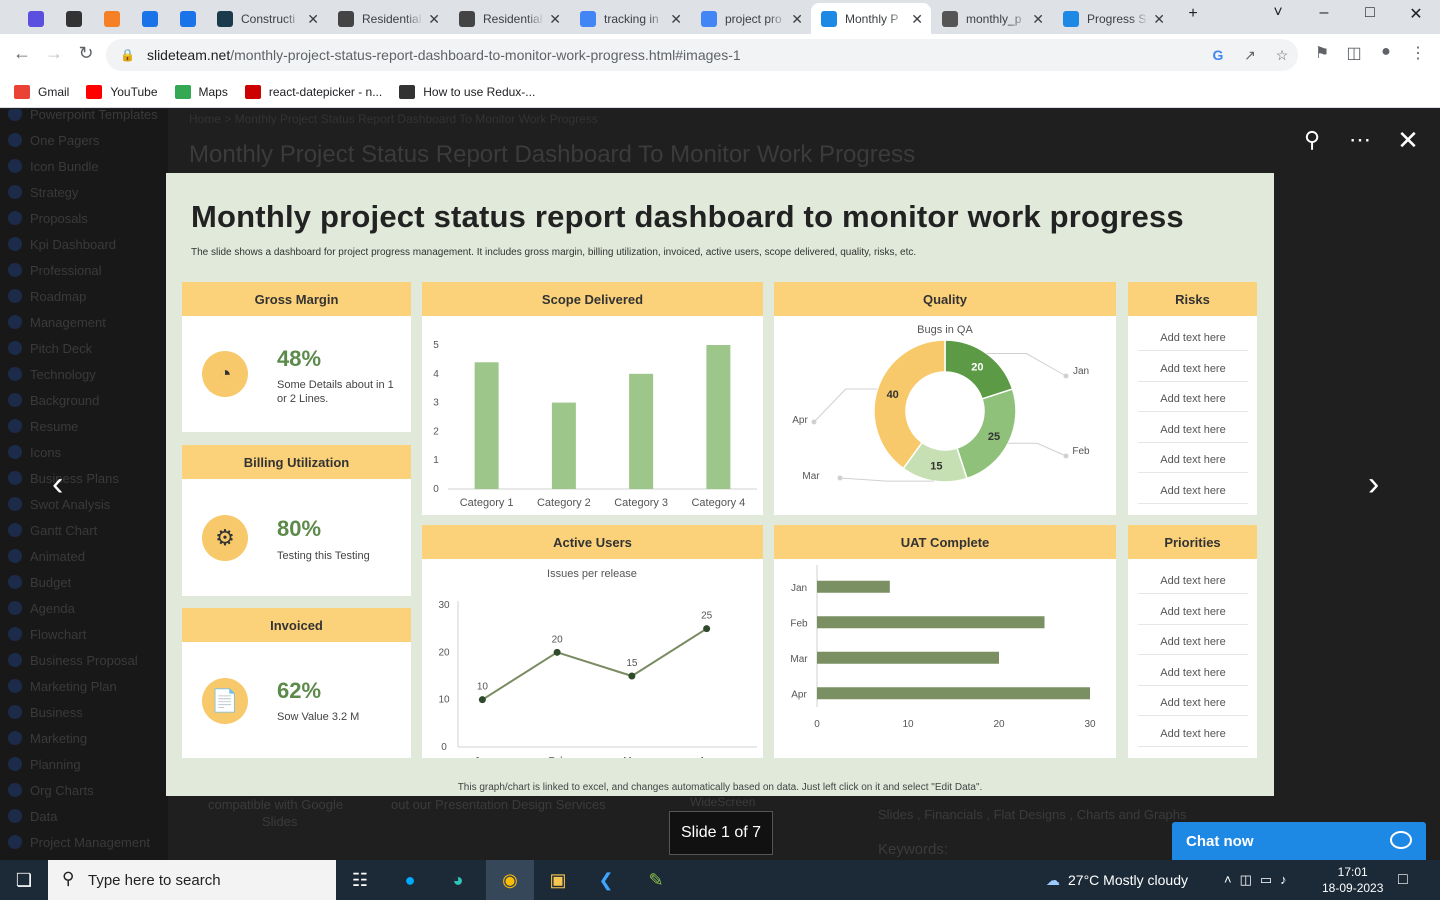  Describe the element at coordinates (656, 880) in the screenshot. I see `notepad-icon: ✎` at that location.